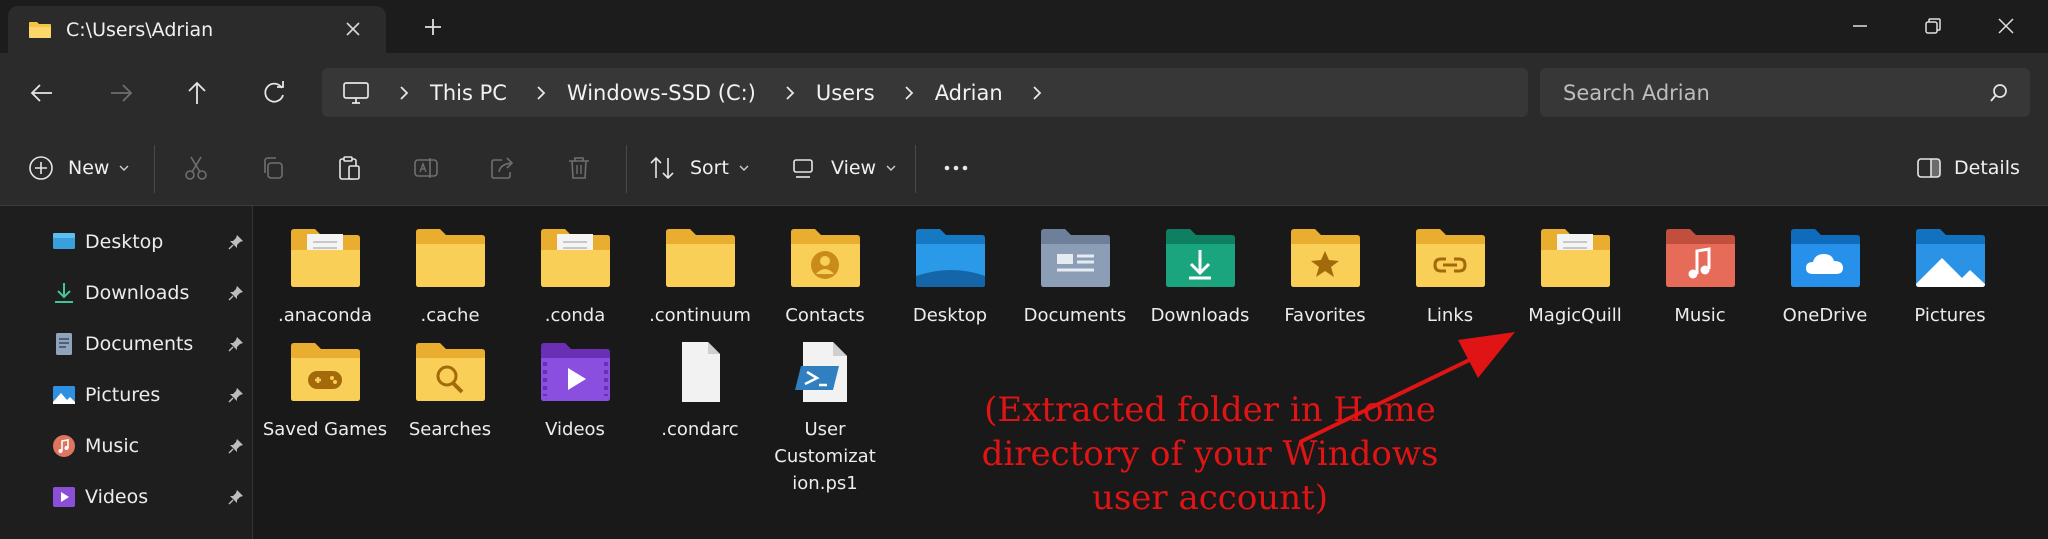 Image resolution: width=2048 pixels, height=539 pixels. What do you see at coordinates (845, 93) in the screenshot?
I see `breadcrumb-users: Users` at bounding box center [845, 93].